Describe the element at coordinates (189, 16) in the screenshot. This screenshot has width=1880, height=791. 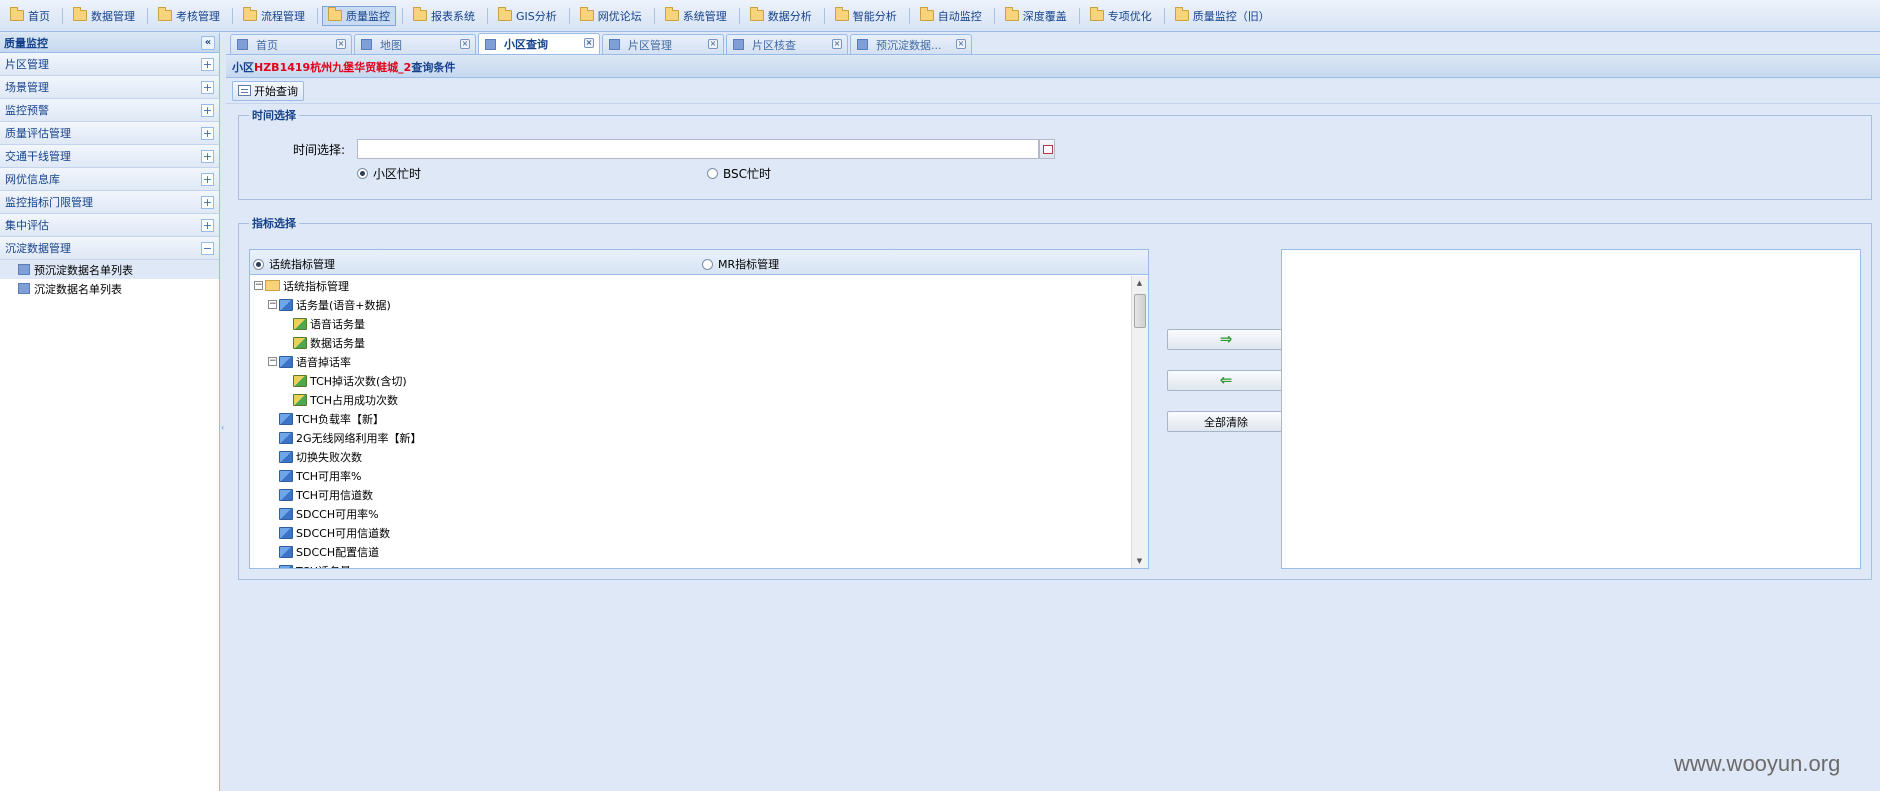
I see `menu-item: 考核管理` at that location.